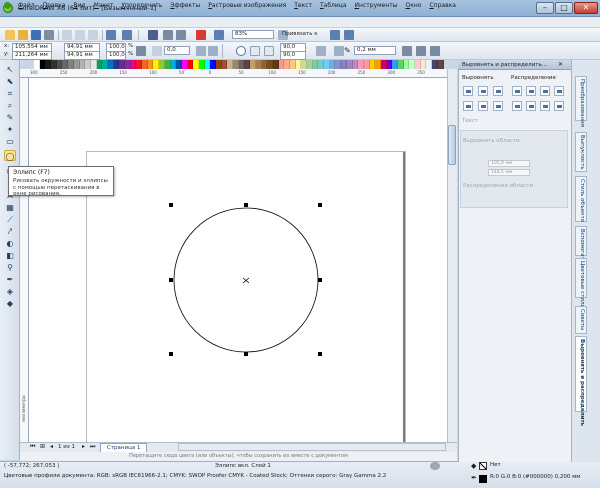 Image resolution: width=600 pixels, height=488 pixels. Describe the element at coordinates (517, 106) in the screenshot. I see `distribute-top-icon` at that location.